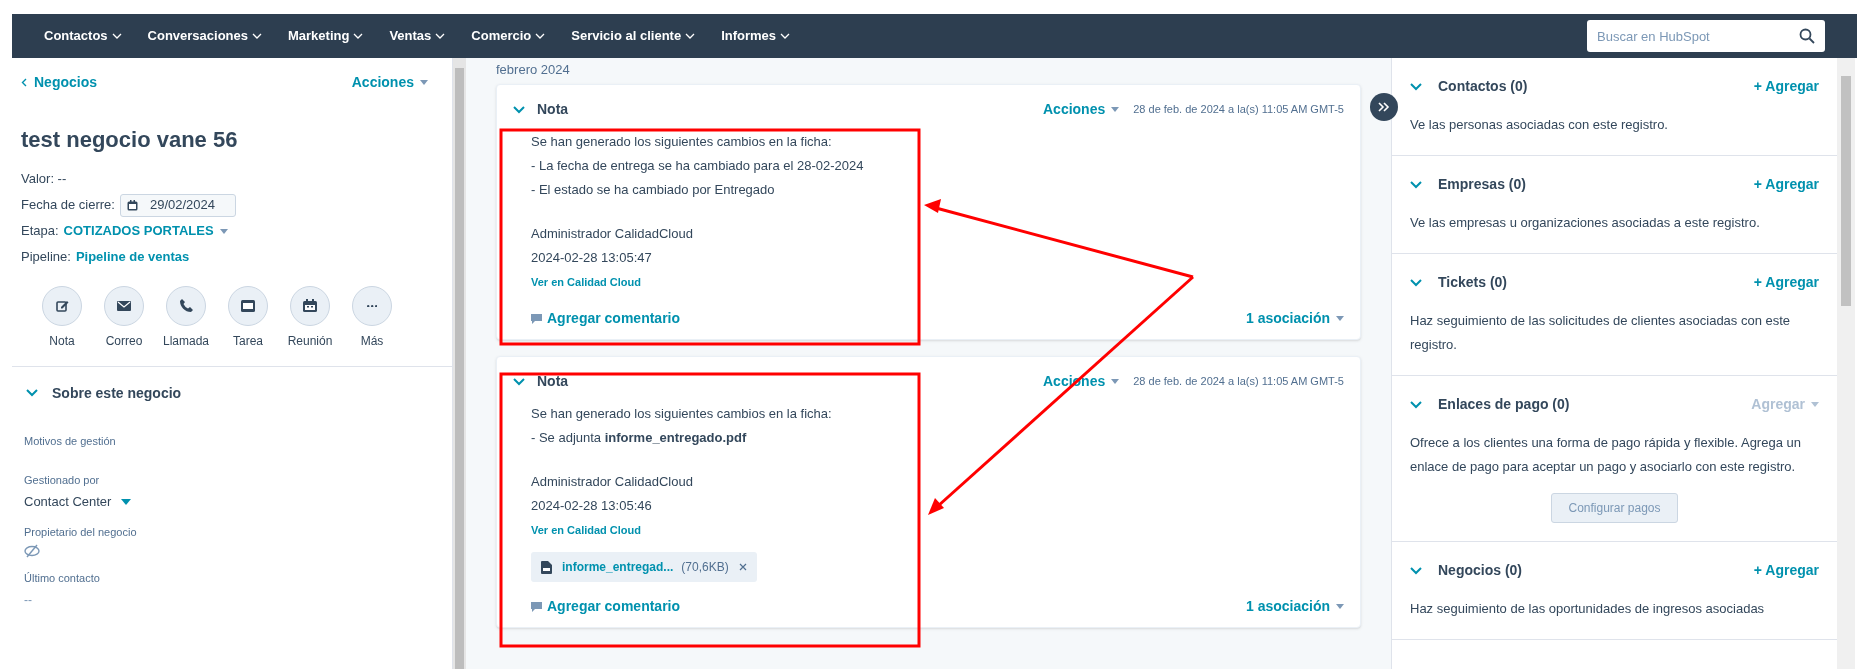  Describe the element at coordinates (1466, 570) in the screenshot. I see `section-toggle: Negocios (0)` at that location.